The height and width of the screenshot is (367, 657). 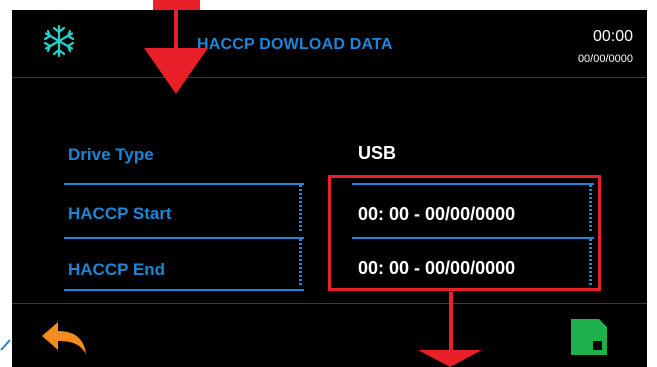 I want to click on clock-time: 00:00, so click(x=612, y=36).